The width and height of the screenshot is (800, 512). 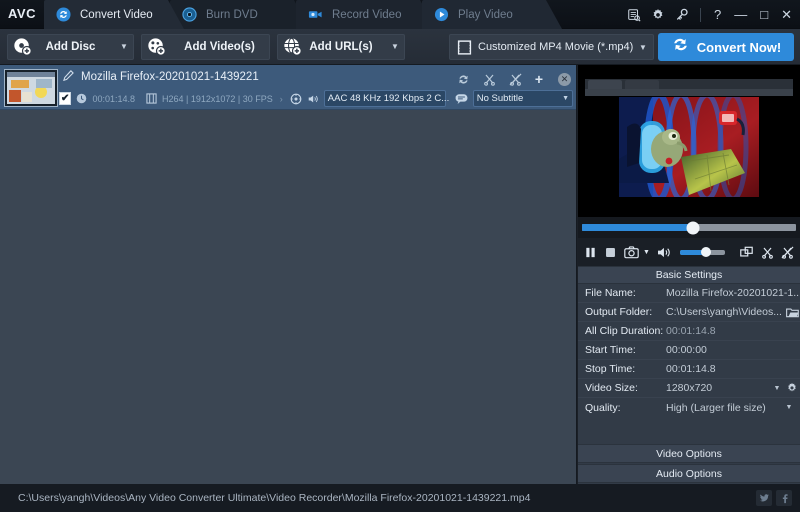 I want to click on fullscreen-button, so click(x=747, y=252).